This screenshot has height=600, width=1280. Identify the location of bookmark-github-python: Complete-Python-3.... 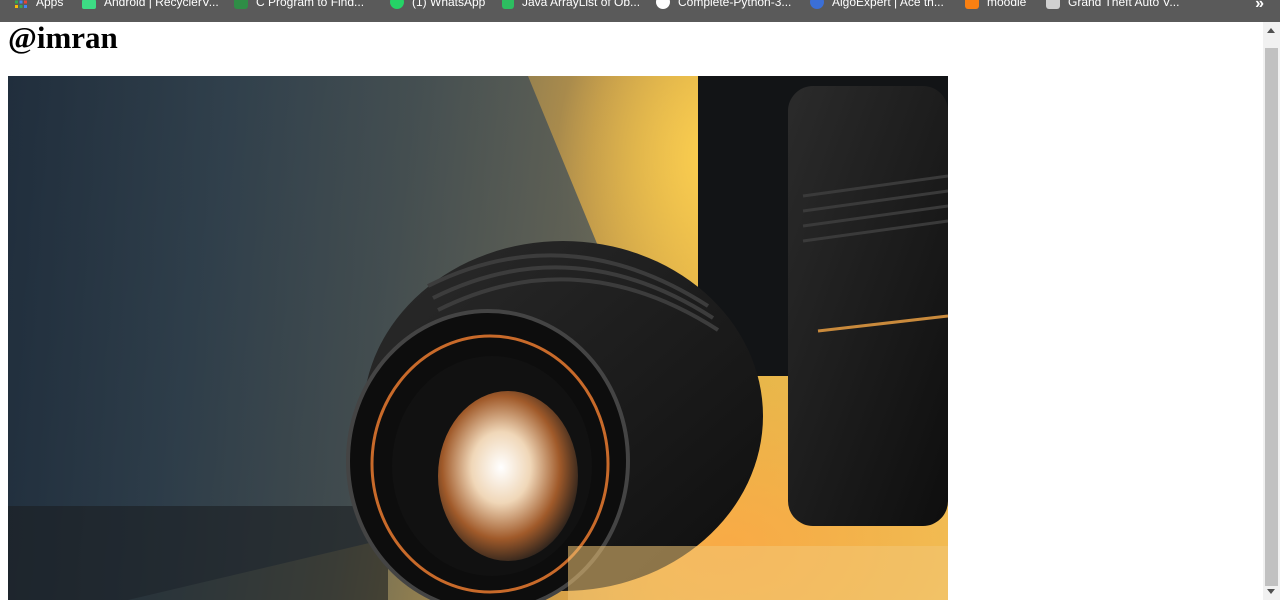
(723, 11).